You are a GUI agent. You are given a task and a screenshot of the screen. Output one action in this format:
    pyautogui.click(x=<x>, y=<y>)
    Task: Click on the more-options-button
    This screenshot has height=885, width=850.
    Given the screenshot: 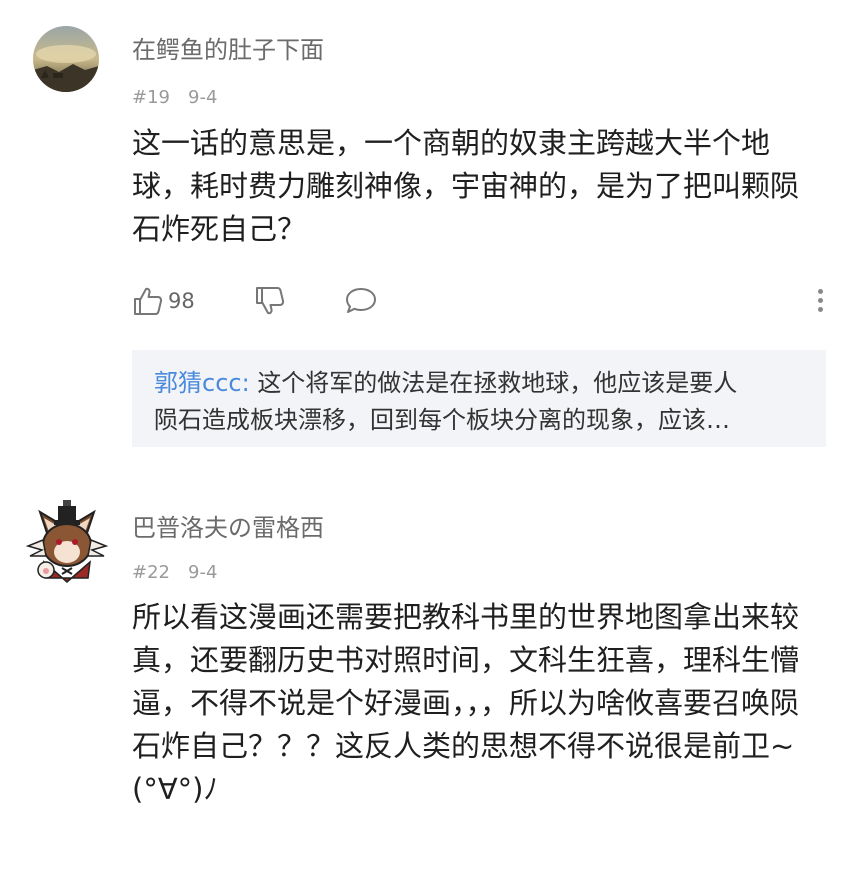 What is the action you would take?
    pyautogui.click(x=820, y=301)
    